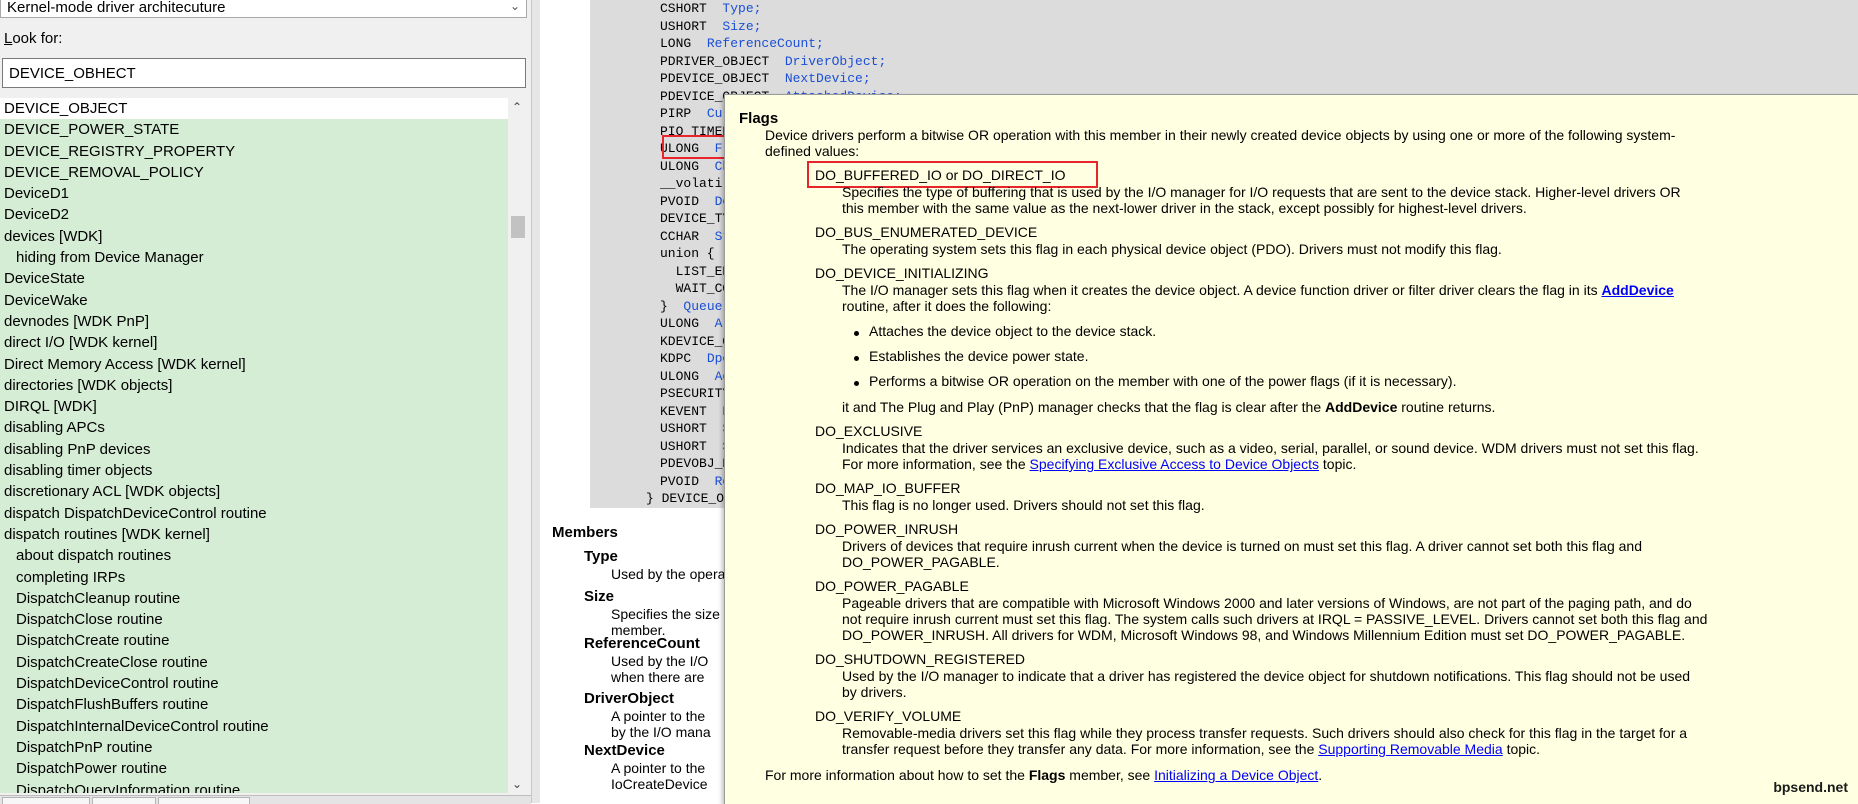  What do you see at coordinates (254, 172) in the screenshot?
I see `index-item: DEVICE_REMOVAL_POLICY` at bounding box center [254, 172].